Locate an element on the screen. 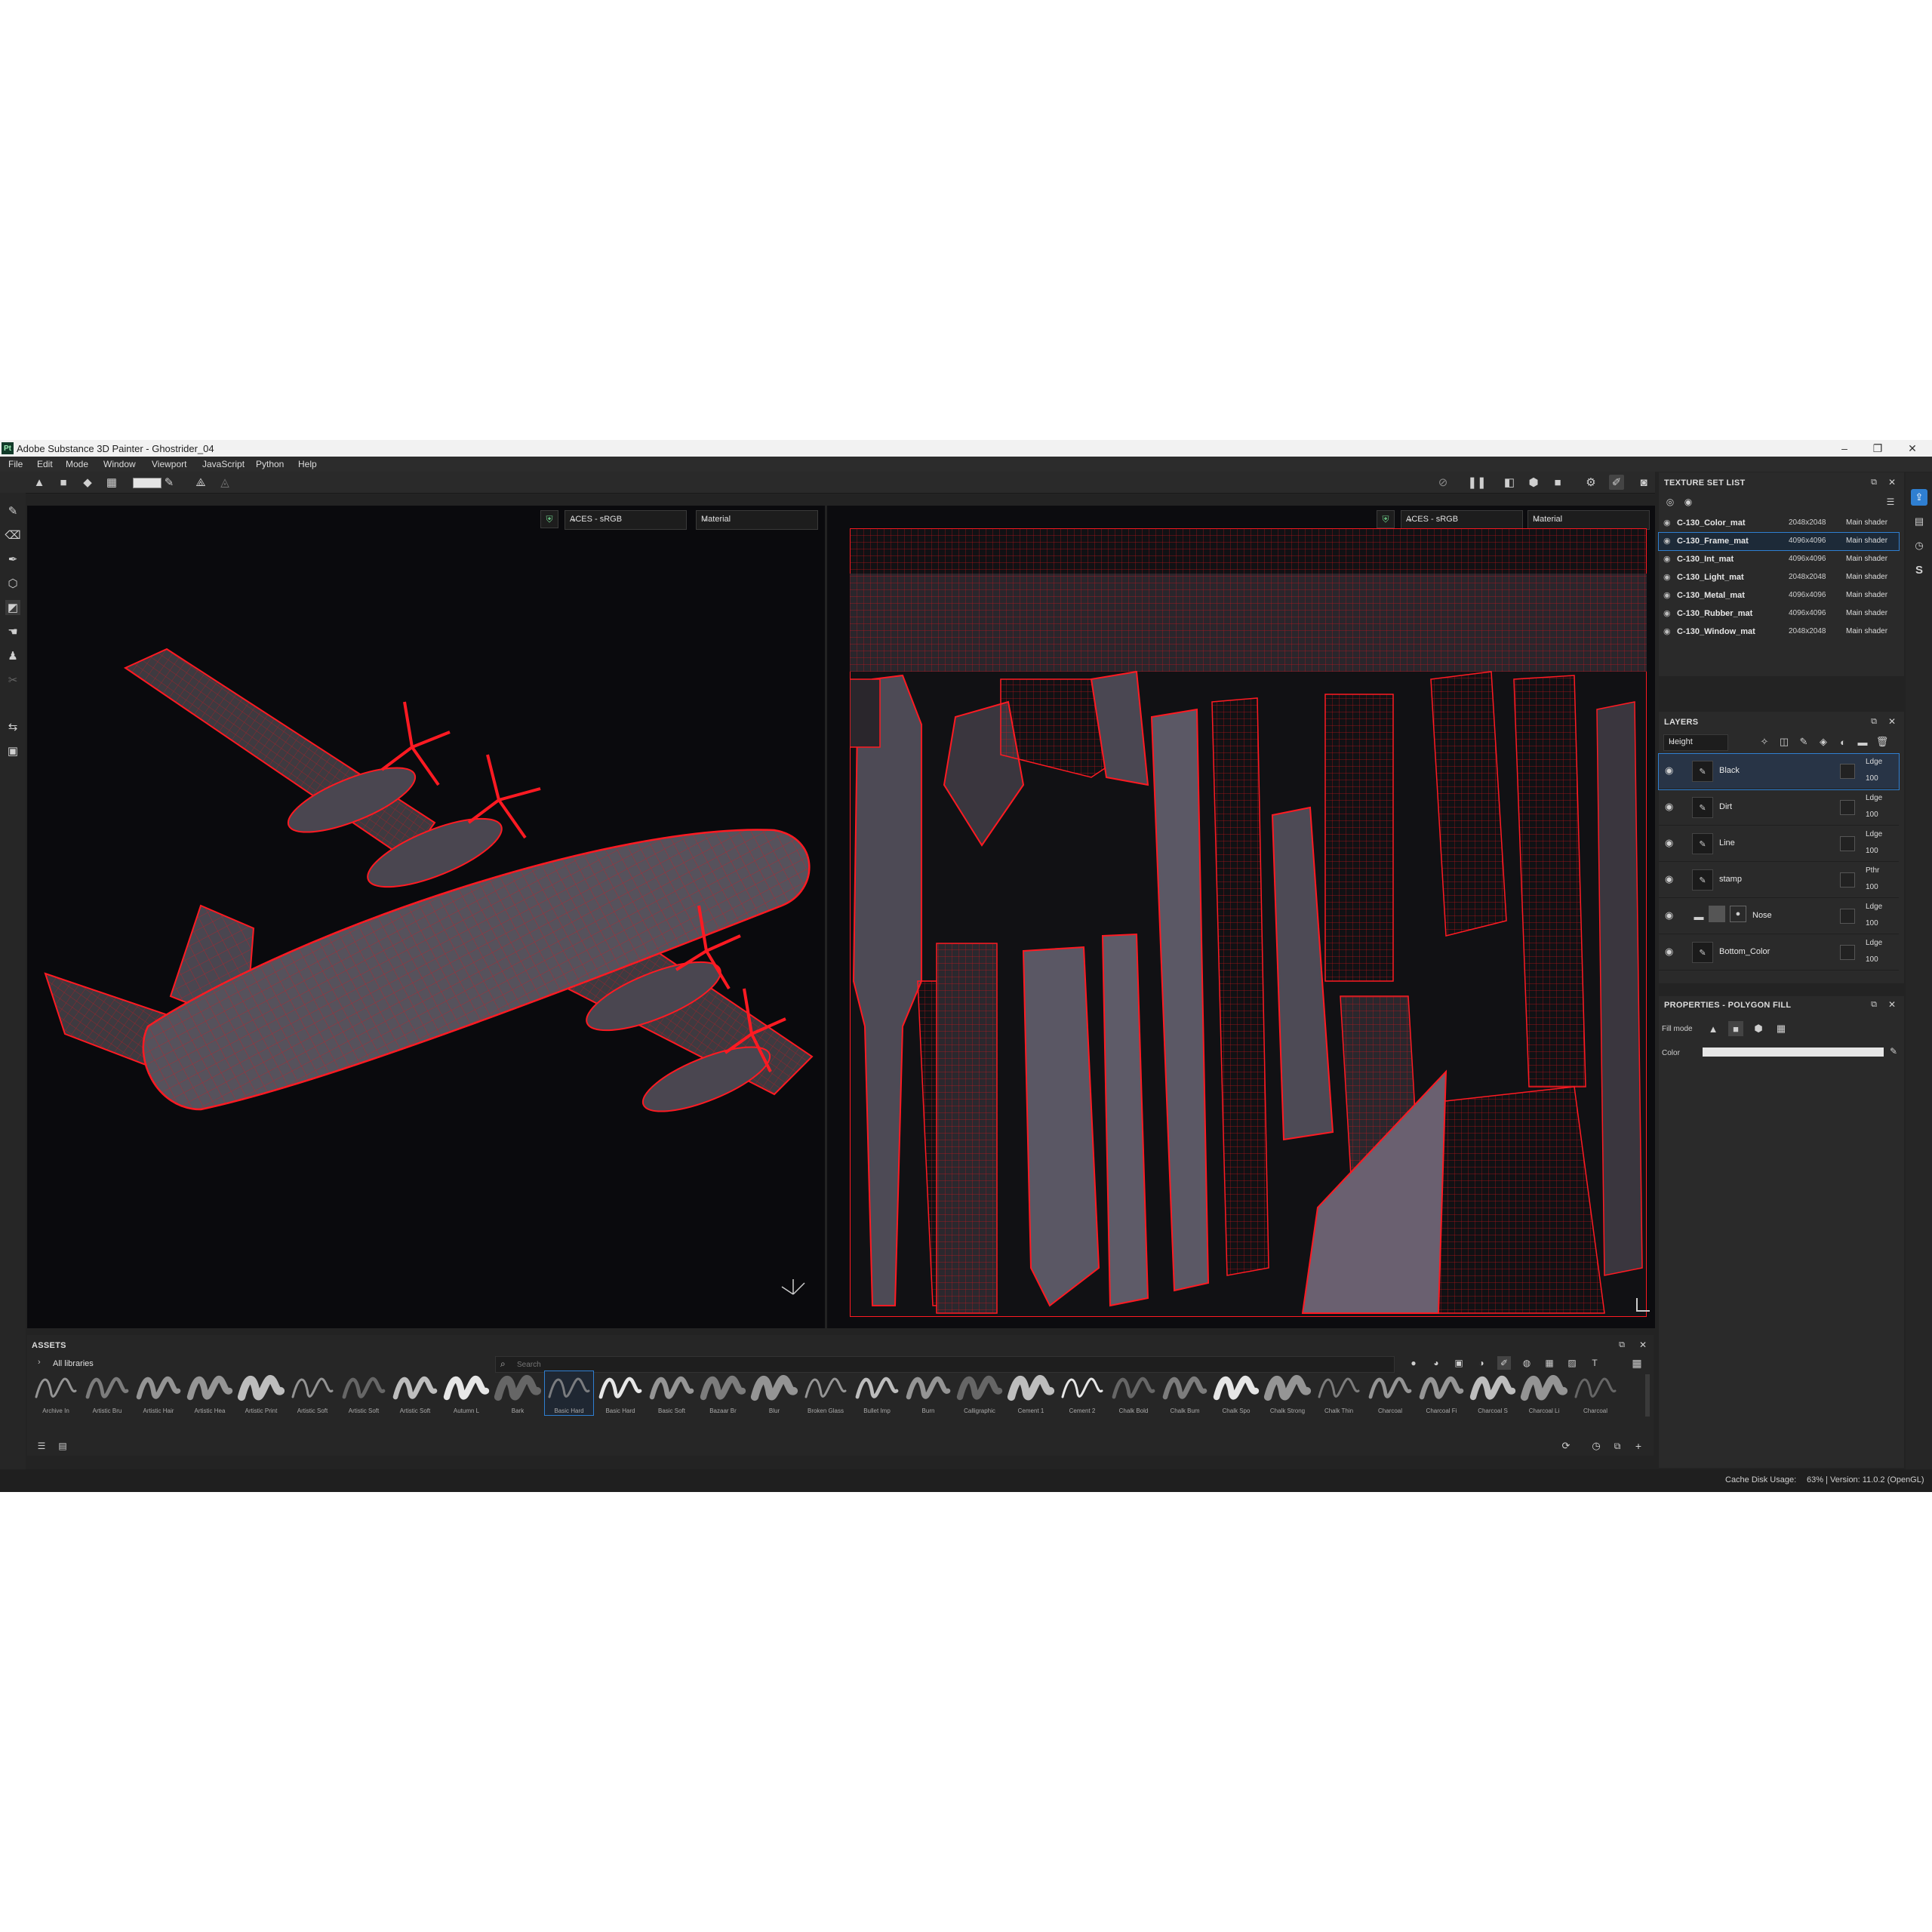 Image resolution: width=1932 pixels, height=1932 pixels. menu-mode: Mode is located at coordinates (77, 464).